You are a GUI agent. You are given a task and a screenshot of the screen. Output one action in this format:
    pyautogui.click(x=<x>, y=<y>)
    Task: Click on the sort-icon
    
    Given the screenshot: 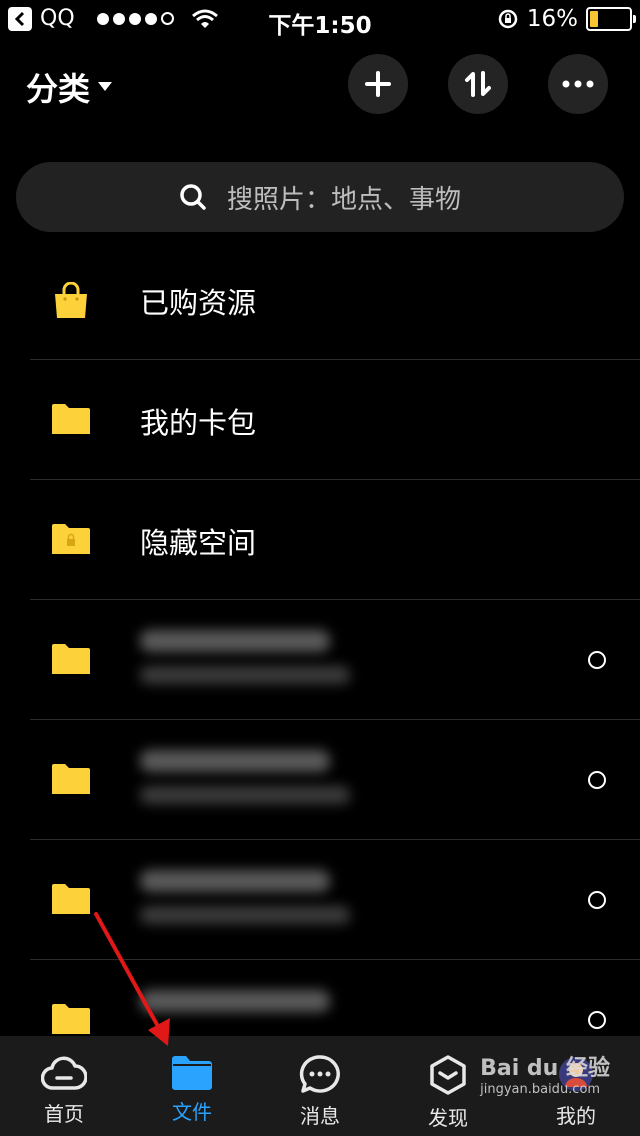 What is the action you would take?
    pyautogui.click(x=478, y=84)
    